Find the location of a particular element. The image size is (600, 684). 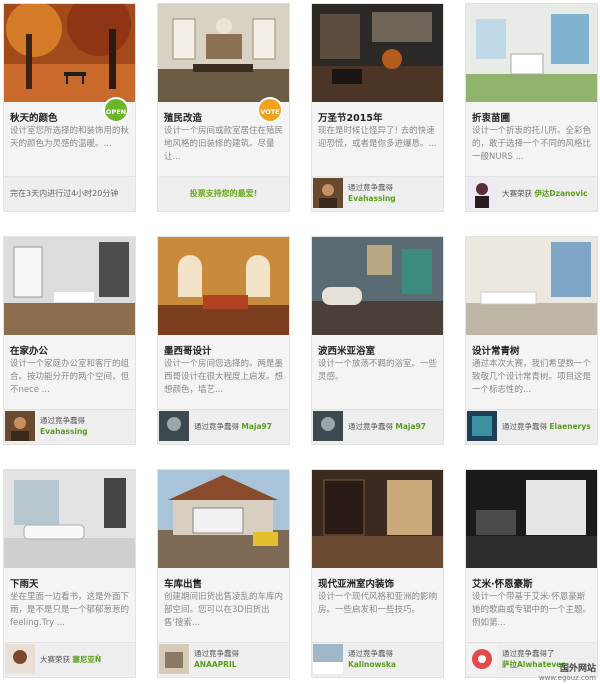

time-remaining-text: 完在3天内进行过4小时20分钟 is located at coordinates (64, 193).